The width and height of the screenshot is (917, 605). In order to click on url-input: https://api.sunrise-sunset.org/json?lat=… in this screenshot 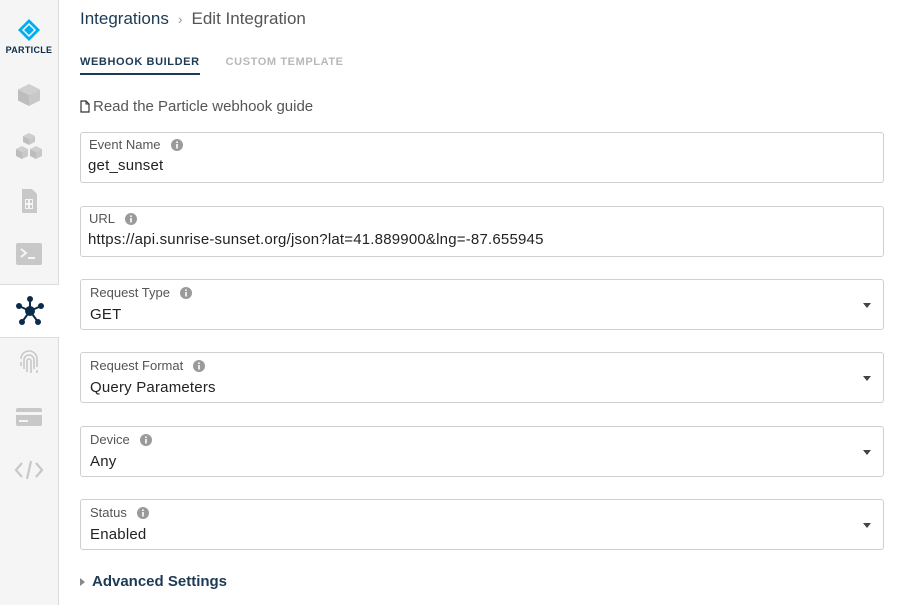, I will do `click(316, 239)`.